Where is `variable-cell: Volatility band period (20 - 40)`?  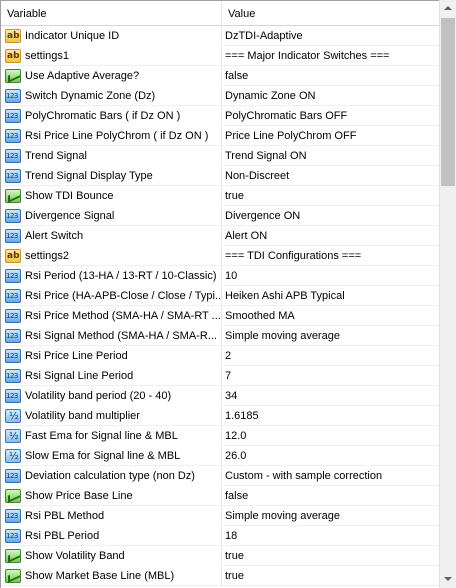 variable-cell: Volatility band period (20 - 40) is located at coordinates (111, 396).